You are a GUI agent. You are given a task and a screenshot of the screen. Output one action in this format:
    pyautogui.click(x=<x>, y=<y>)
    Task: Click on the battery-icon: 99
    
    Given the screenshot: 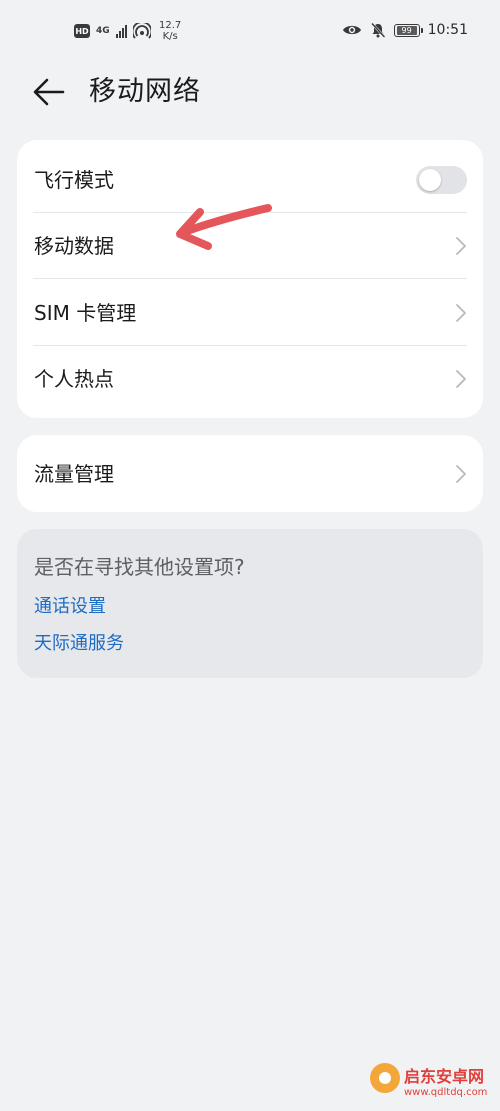 What is the action you would take?
    pyautogui.click(x=408, y=30)
    